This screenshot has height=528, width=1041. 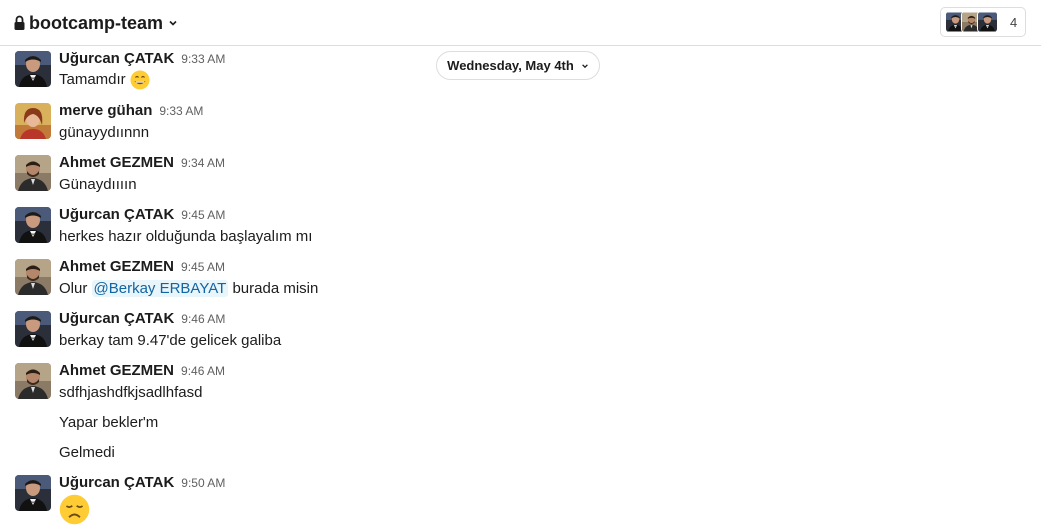 I want to click on message-text: günayydıınnn, so click(x=104, y=132).